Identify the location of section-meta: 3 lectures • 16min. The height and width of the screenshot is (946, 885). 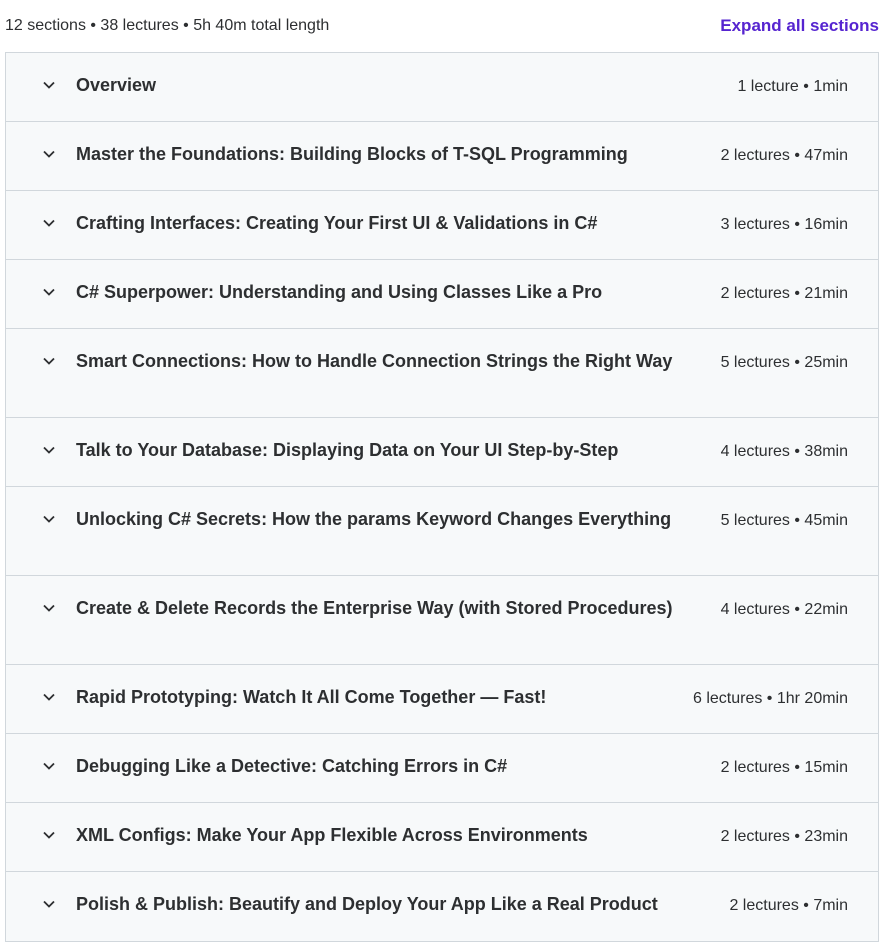
(784, 224).